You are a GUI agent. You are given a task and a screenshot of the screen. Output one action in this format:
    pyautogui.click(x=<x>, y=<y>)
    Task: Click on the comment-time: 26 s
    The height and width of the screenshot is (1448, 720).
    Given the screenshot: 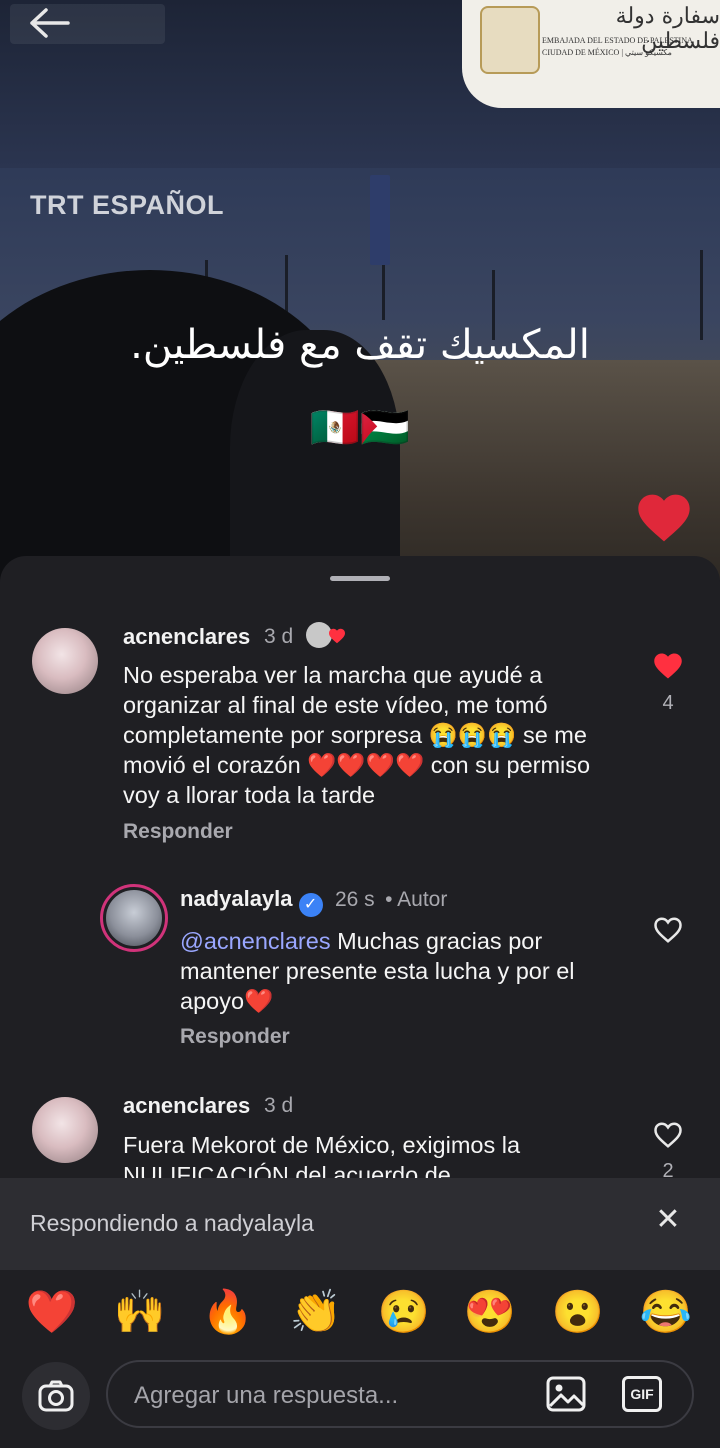 What is the action you would take?
    pyautogui.click(x=354, y=899)
    